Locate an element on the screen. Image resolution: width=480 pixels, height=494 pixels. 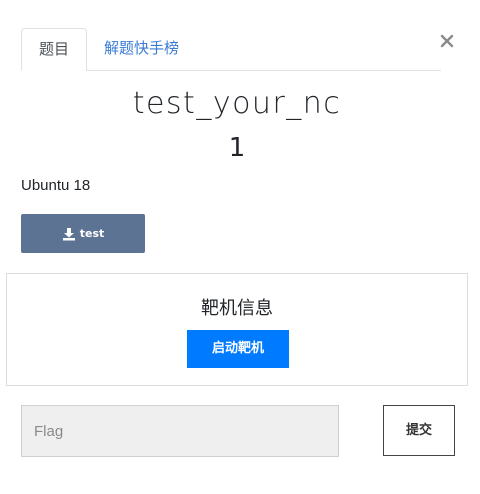
tab-solves-leaderboard: 解题快手榜 is located at coordinates (141, 48).